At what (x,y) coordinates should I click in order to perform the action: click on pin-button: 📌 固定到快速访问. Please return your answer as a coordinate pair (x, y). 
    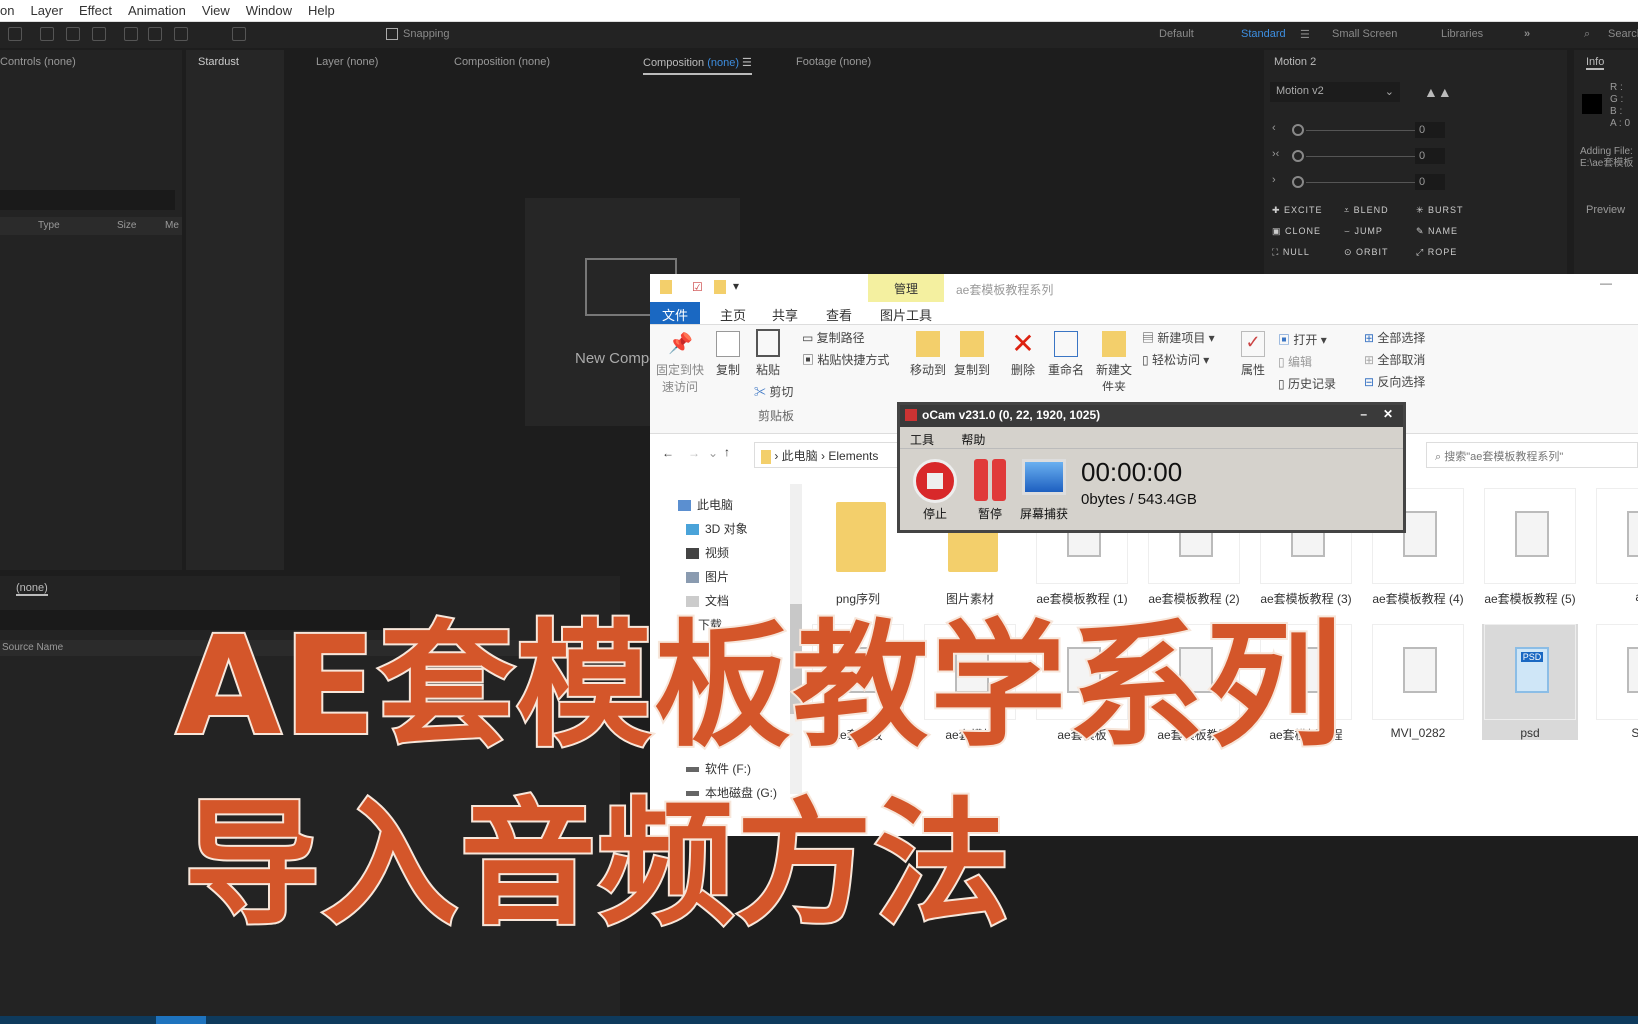
    Looking at the image, I should click on (680, 363).